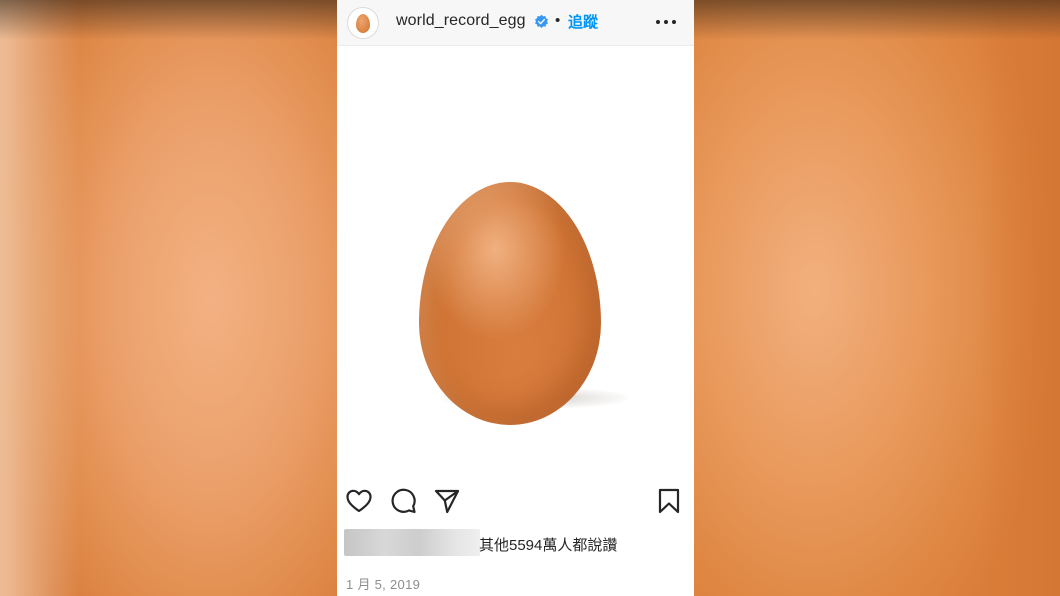 This screenshot has height=596, width=1060. I want to click on egg-image, so click(510, 303).